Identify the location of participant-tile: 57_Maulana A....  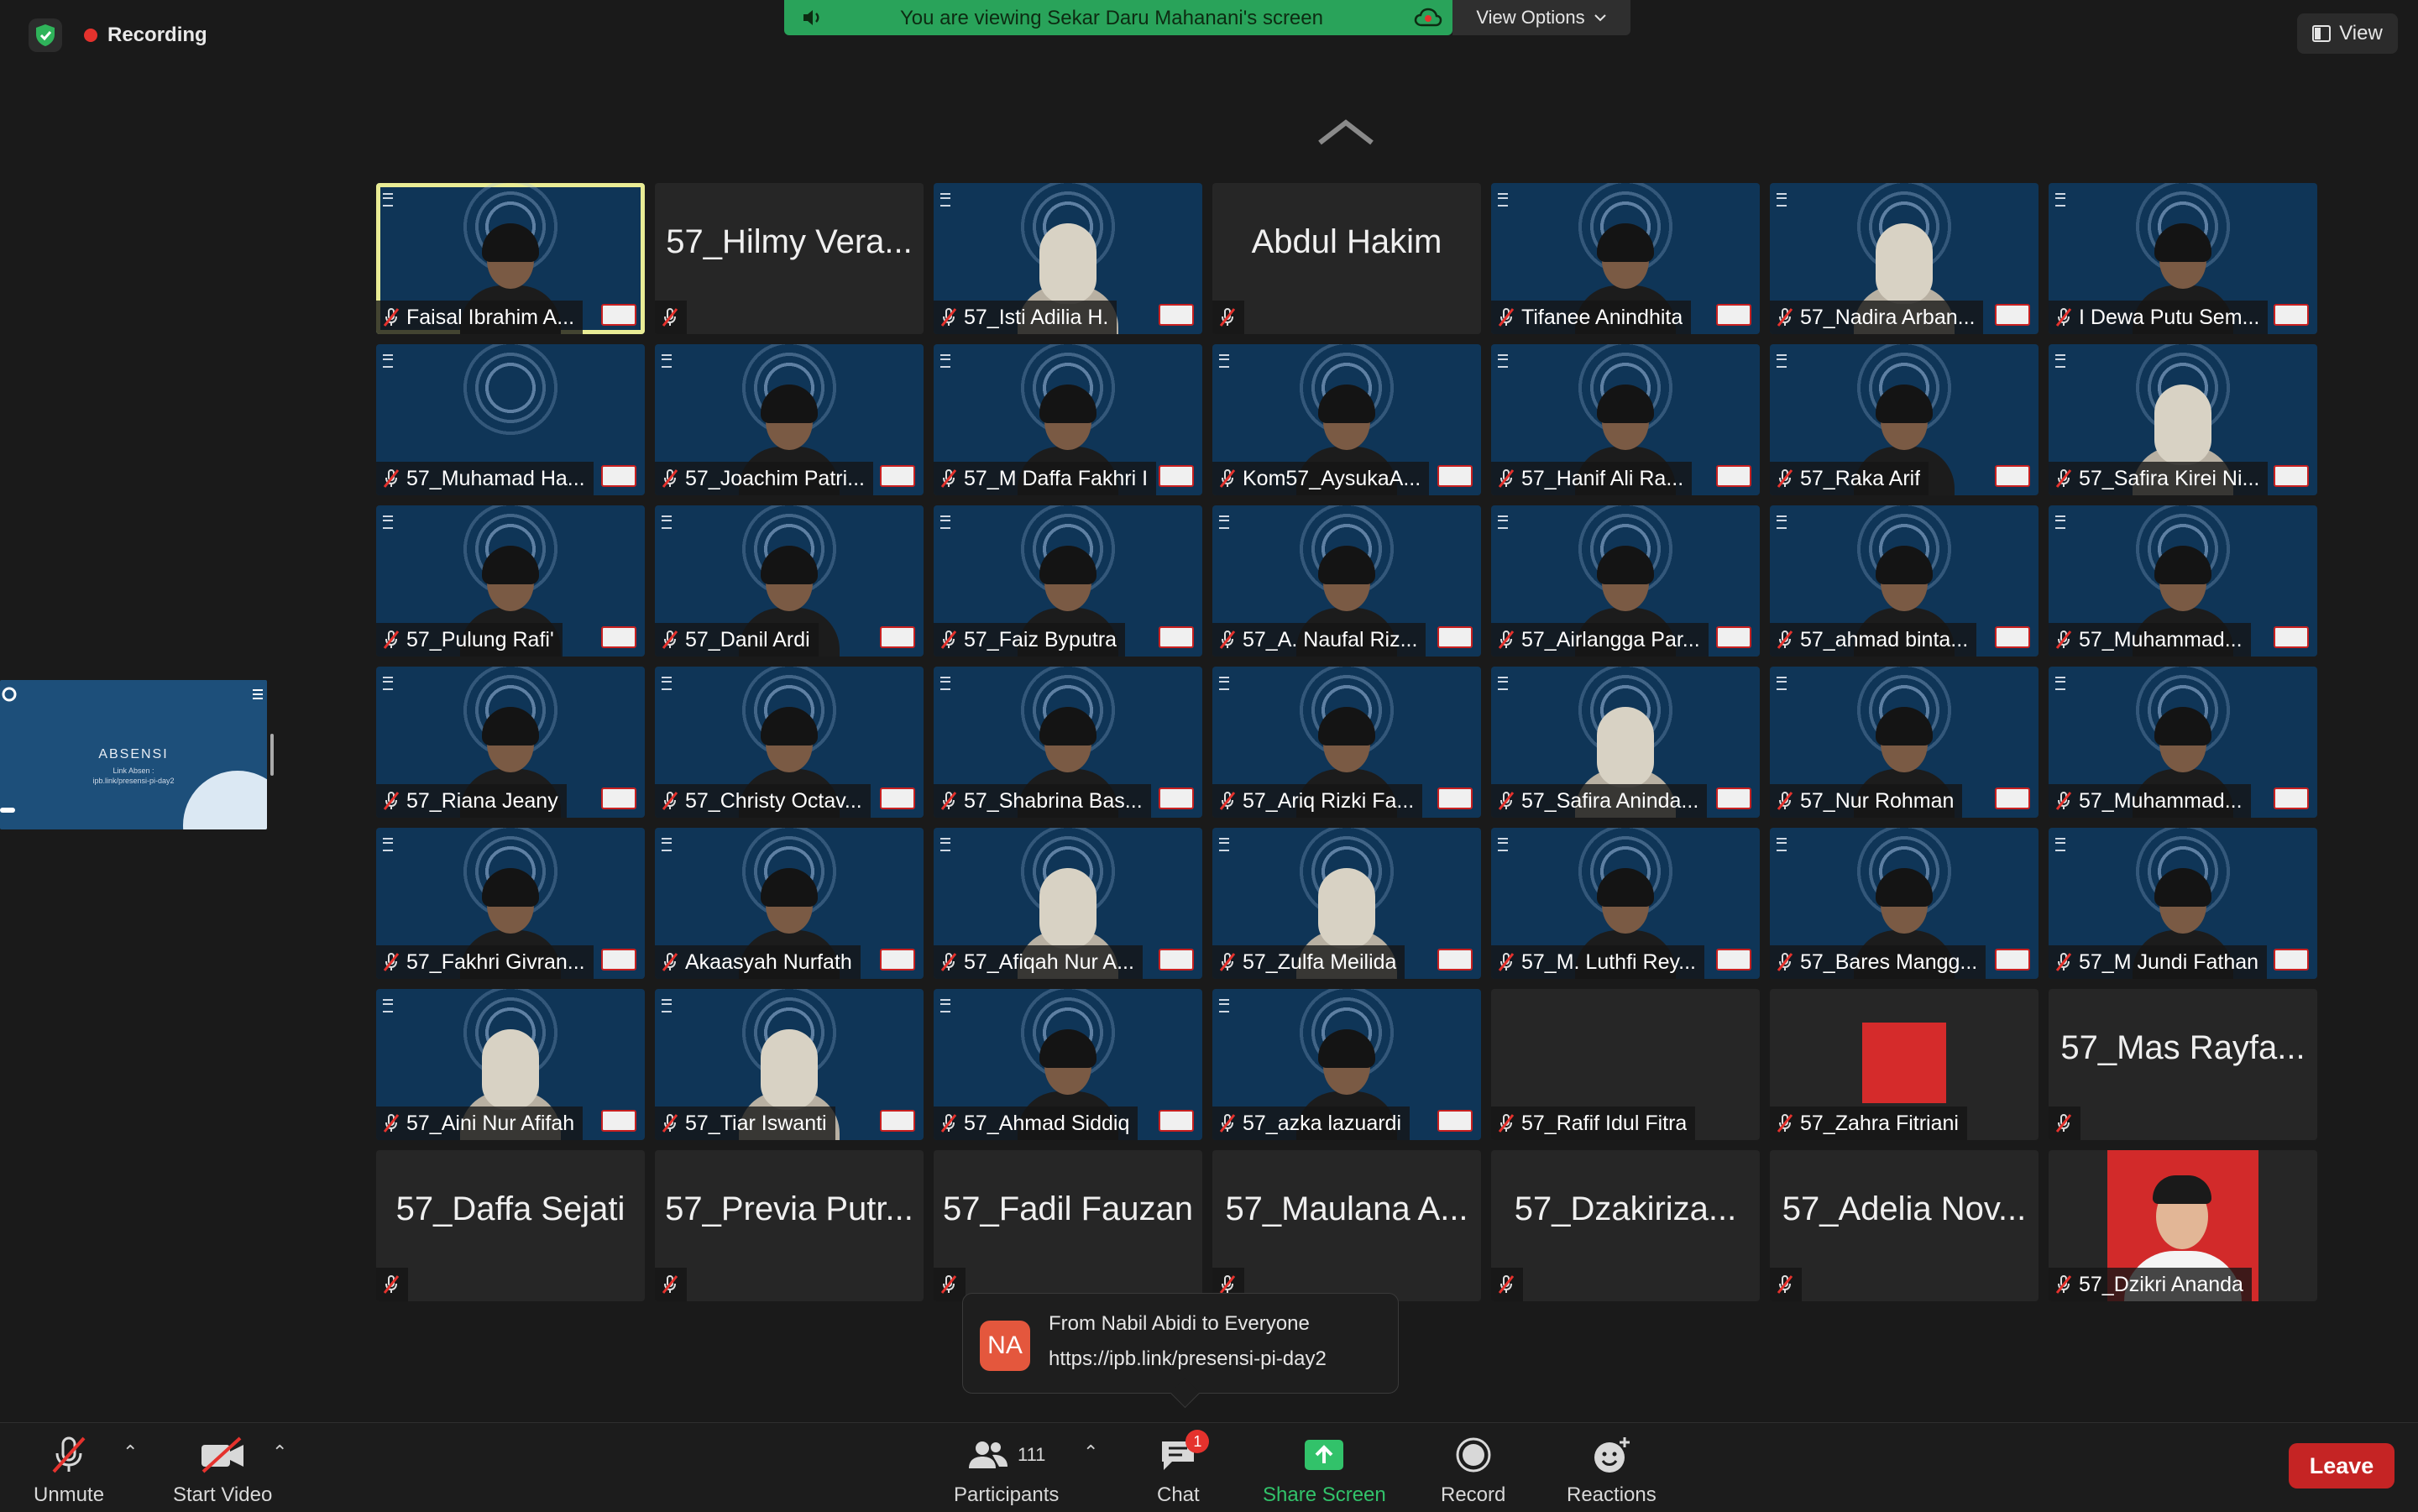
(1346, 1225).